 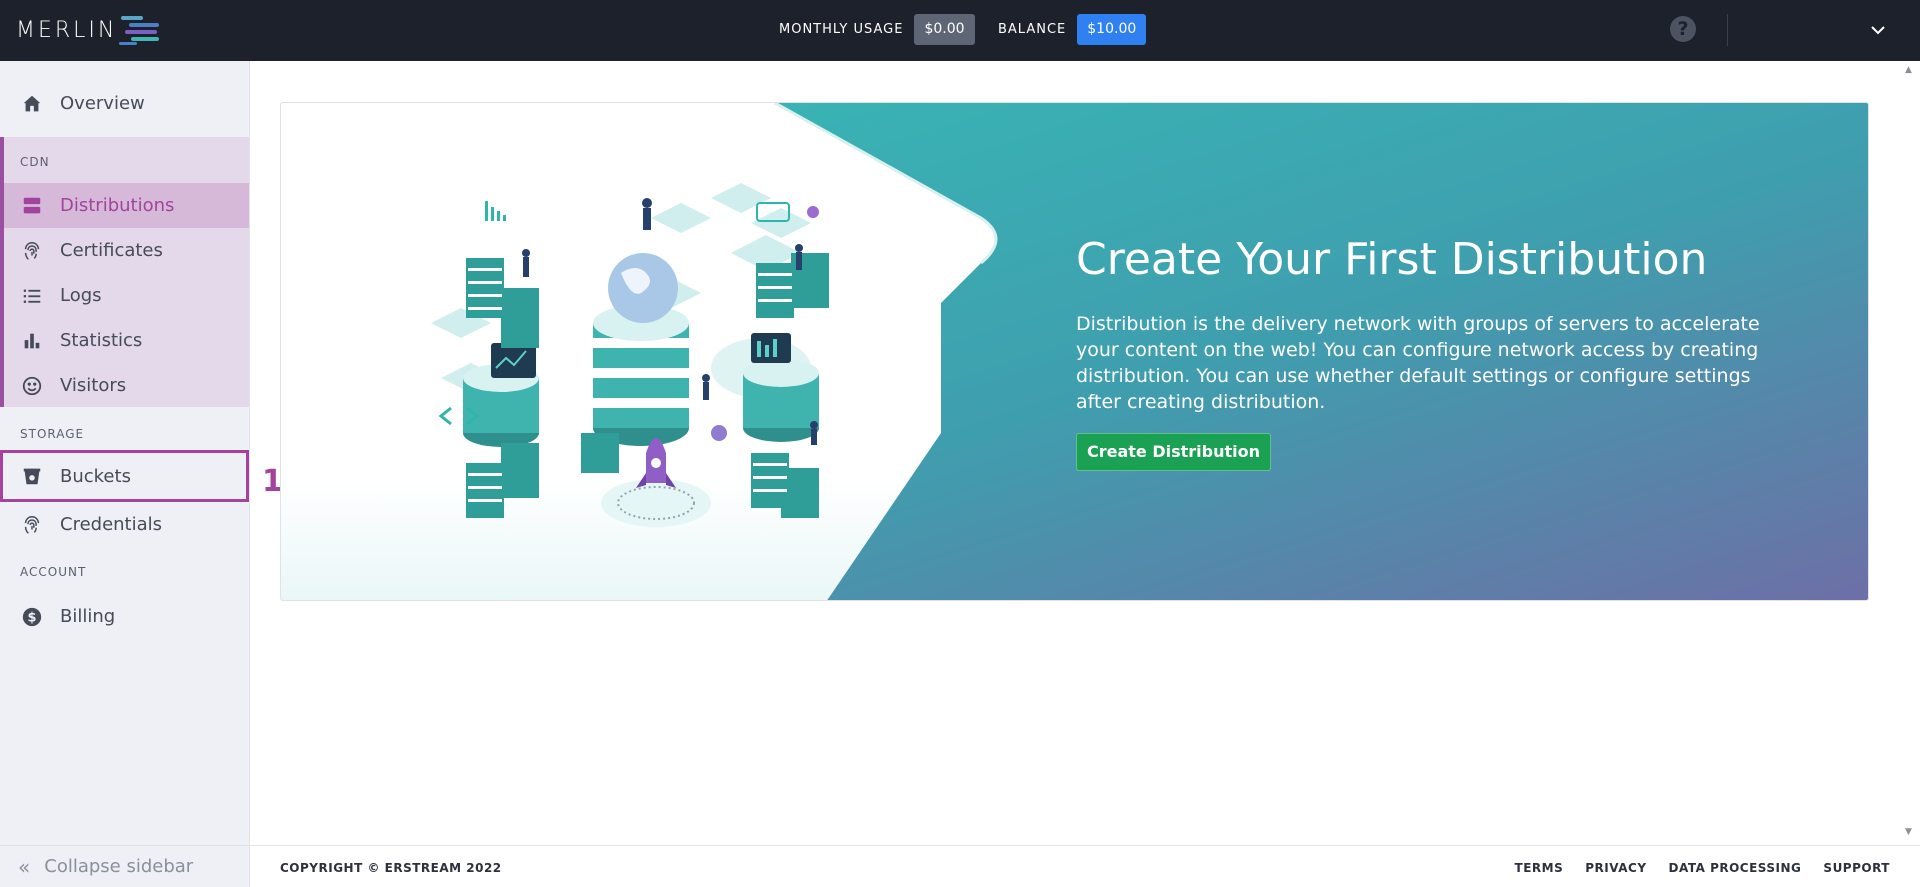 What do you see at coordinates (24, 866) in the screenshot?
I see `double-chevron-left-icon: «` at bounding box center [24, 866].